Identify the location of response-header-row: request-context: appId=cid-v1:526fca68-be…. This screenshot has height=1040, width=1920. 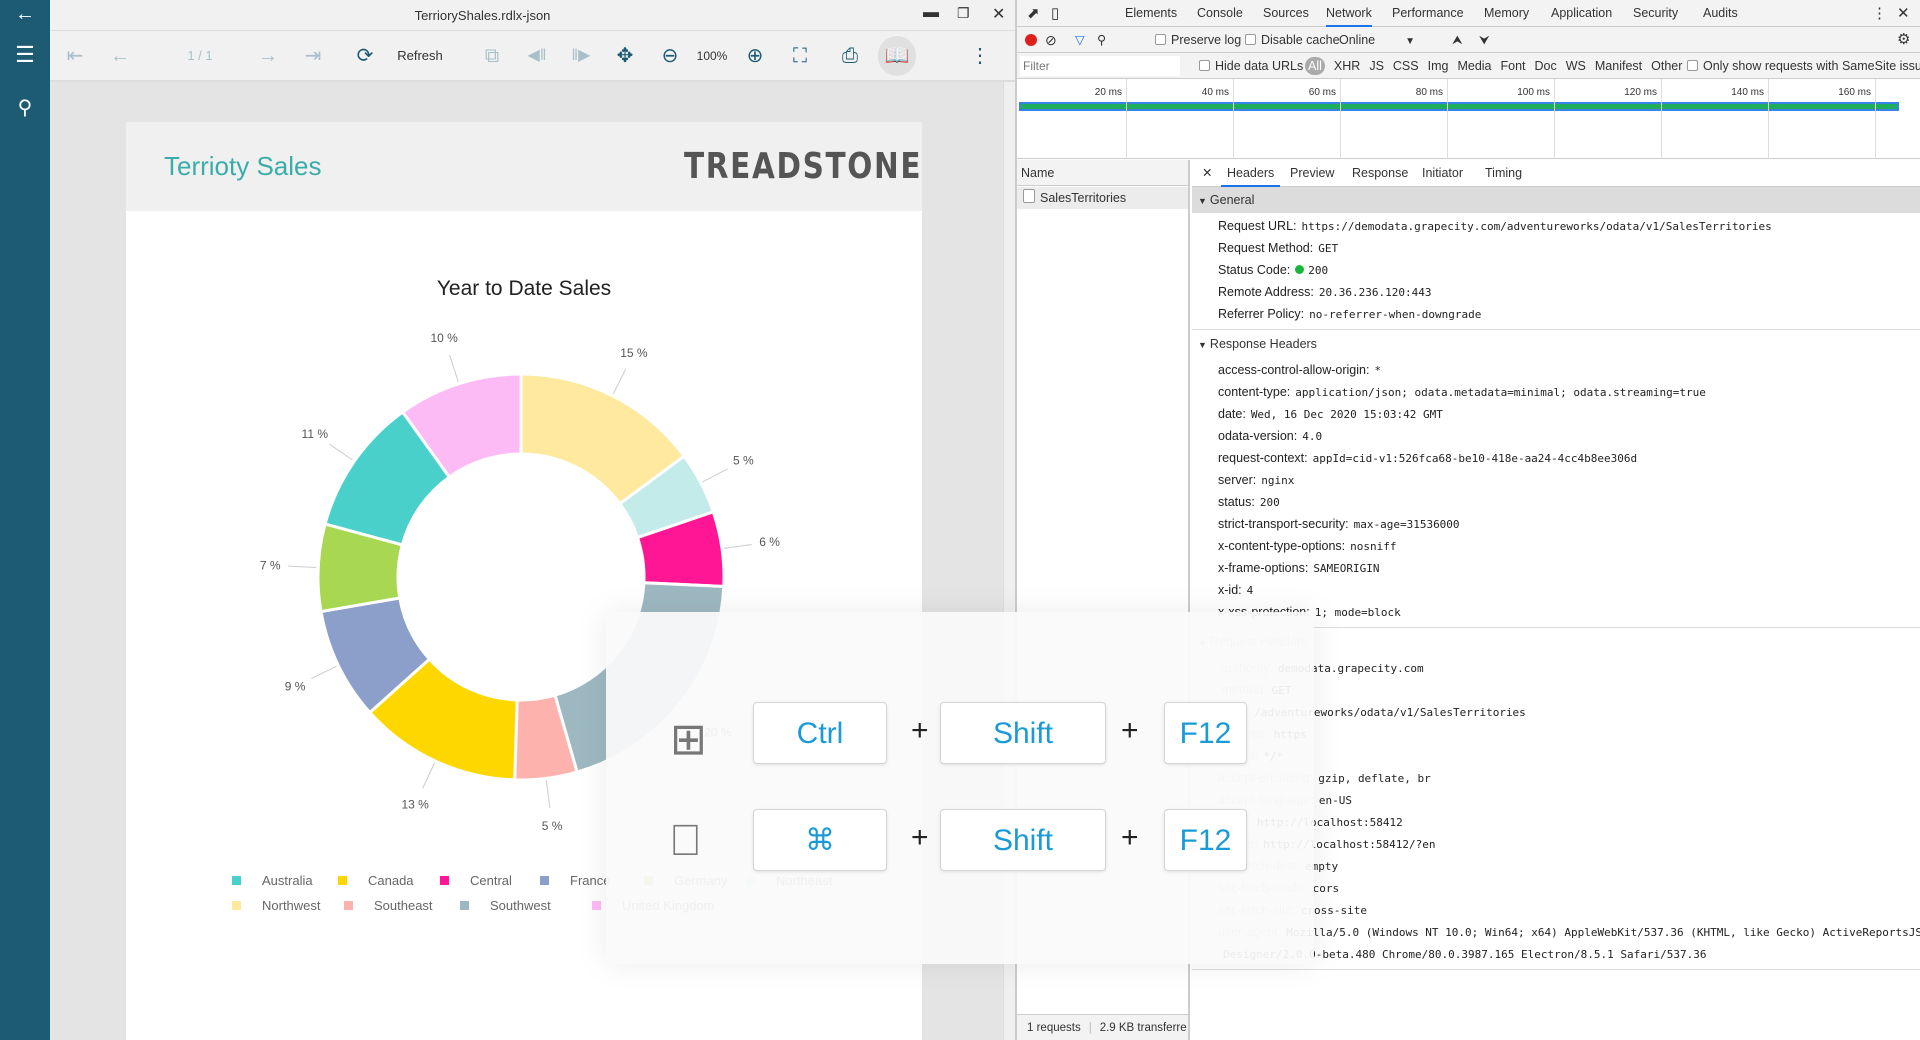
(1428, 458).